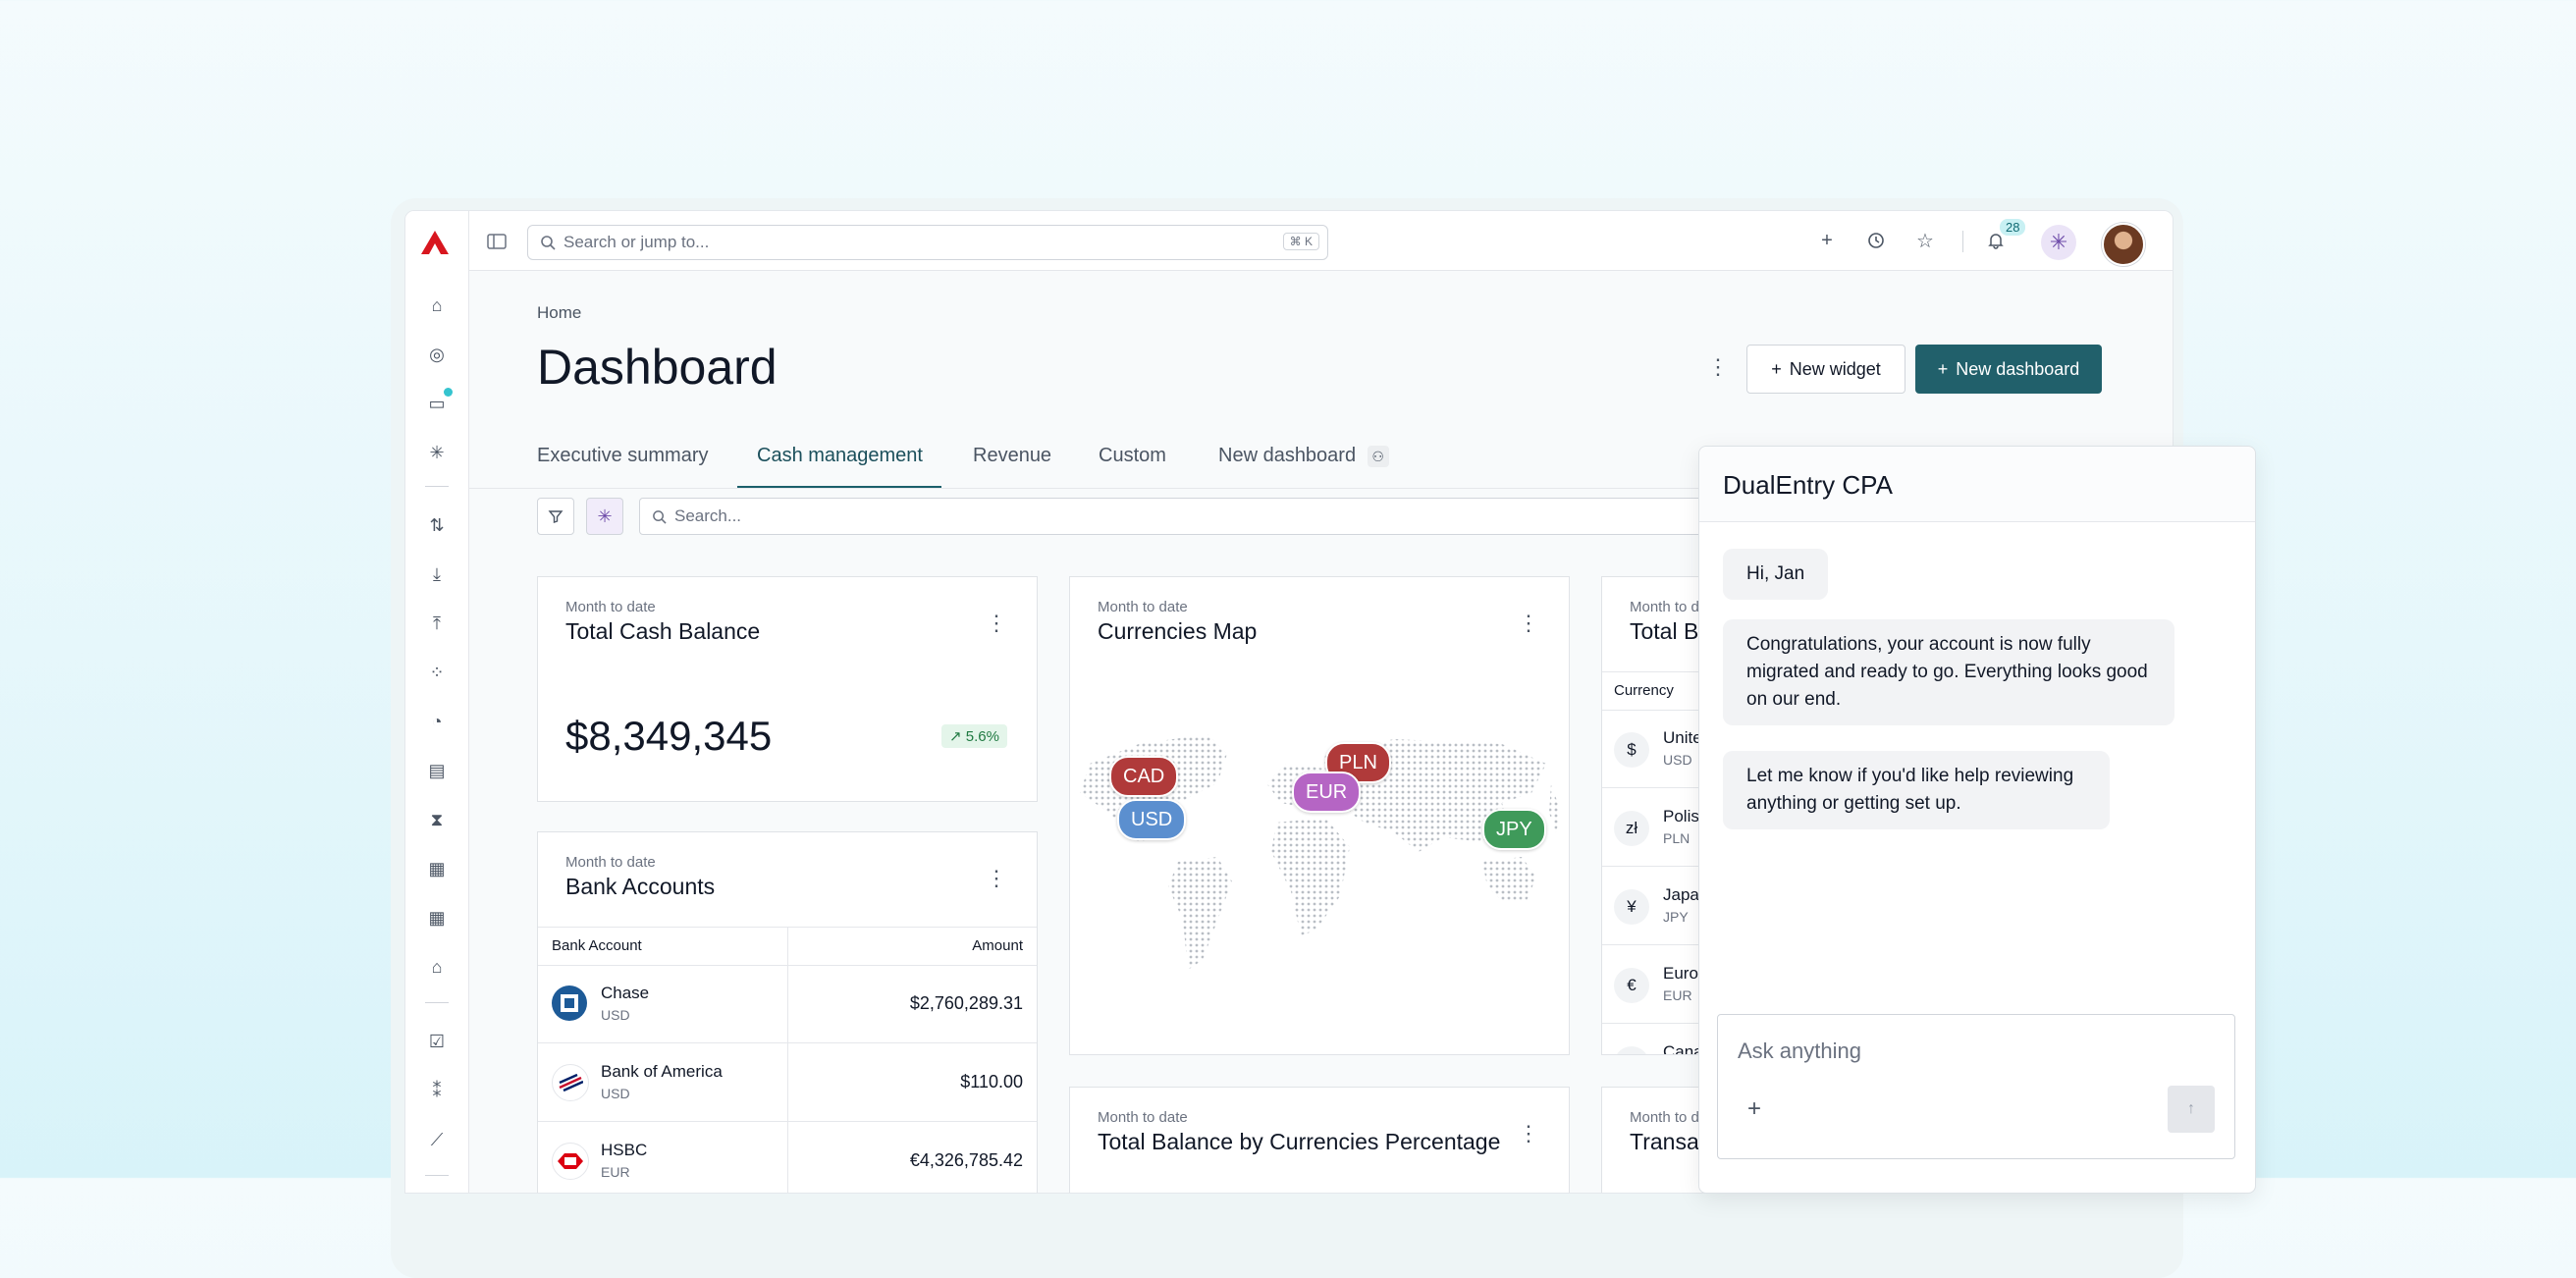 The image size is (2576, 1278). What do you see at coordinates (997, 945) in the screenshot?
I see `column-header: Amount` at bounding box center [997, 945].